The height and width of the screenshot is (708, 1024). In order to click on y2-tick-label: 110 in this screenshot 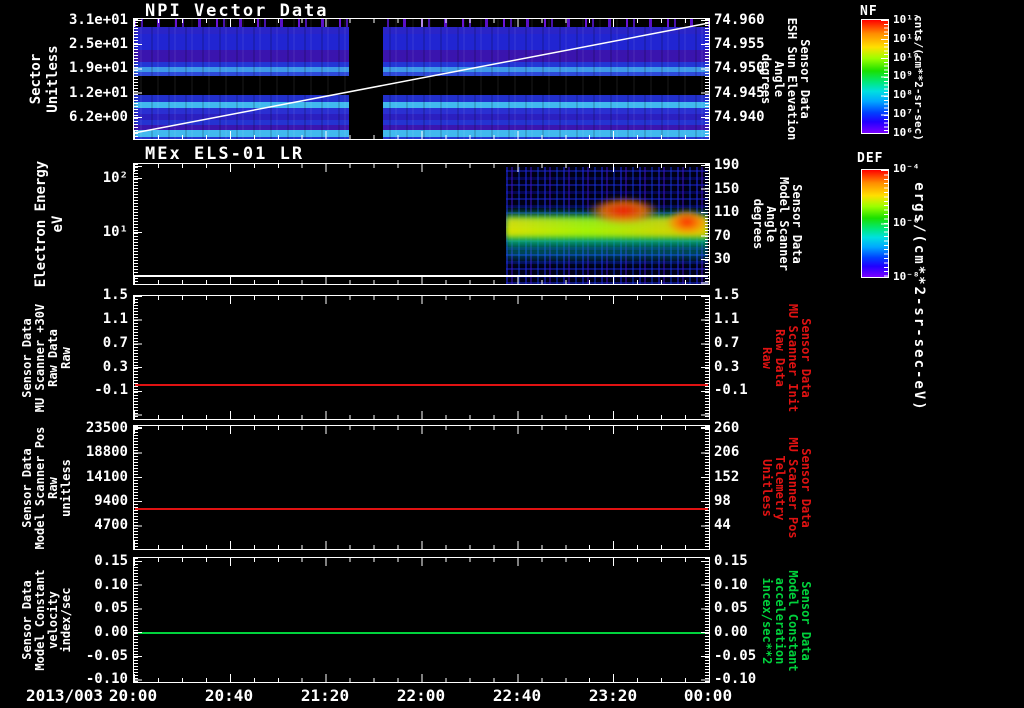, I will do `click(727, 212)`.